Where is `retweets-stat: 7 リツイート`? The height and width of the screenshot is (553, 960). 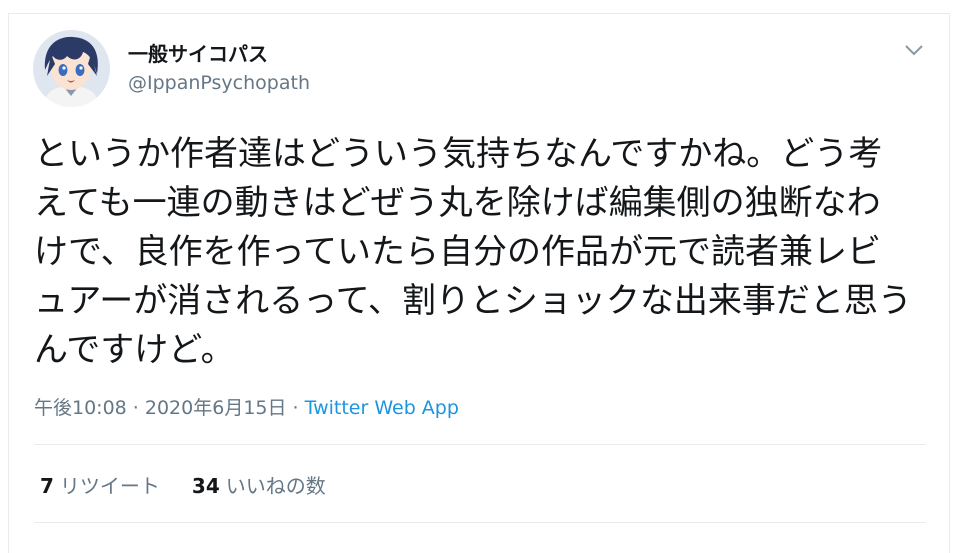 retweets-stat: 7 リツイート is located at coordinates (100, 484).